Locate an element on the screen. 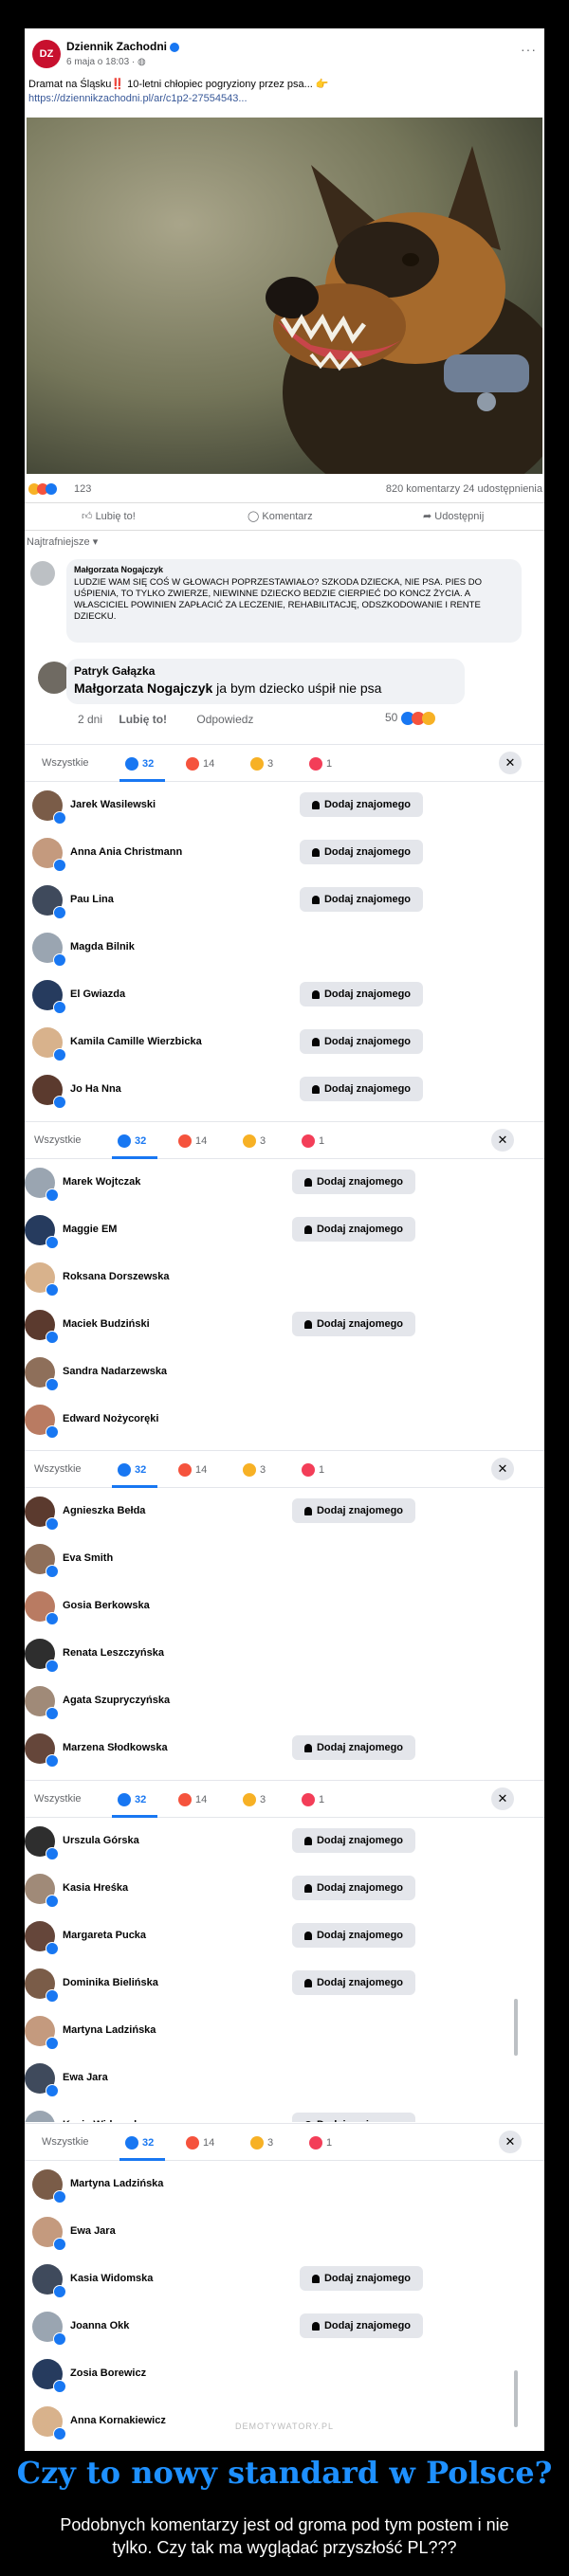 The image size is (569, 2576). reactor-name: Urszula Górska is located at coordinates (101, 1840).